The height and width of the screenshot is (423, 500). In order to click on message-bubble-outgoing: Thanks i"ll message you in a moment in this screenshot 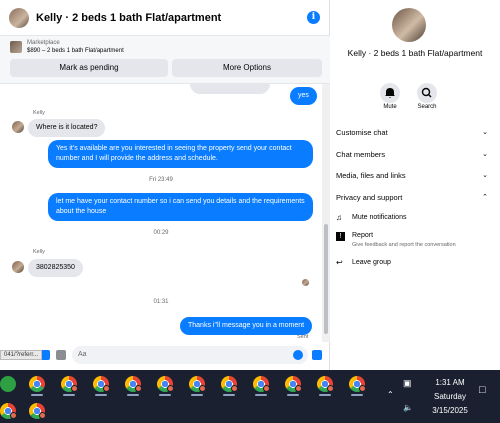, I will do `click(246, 326)`.